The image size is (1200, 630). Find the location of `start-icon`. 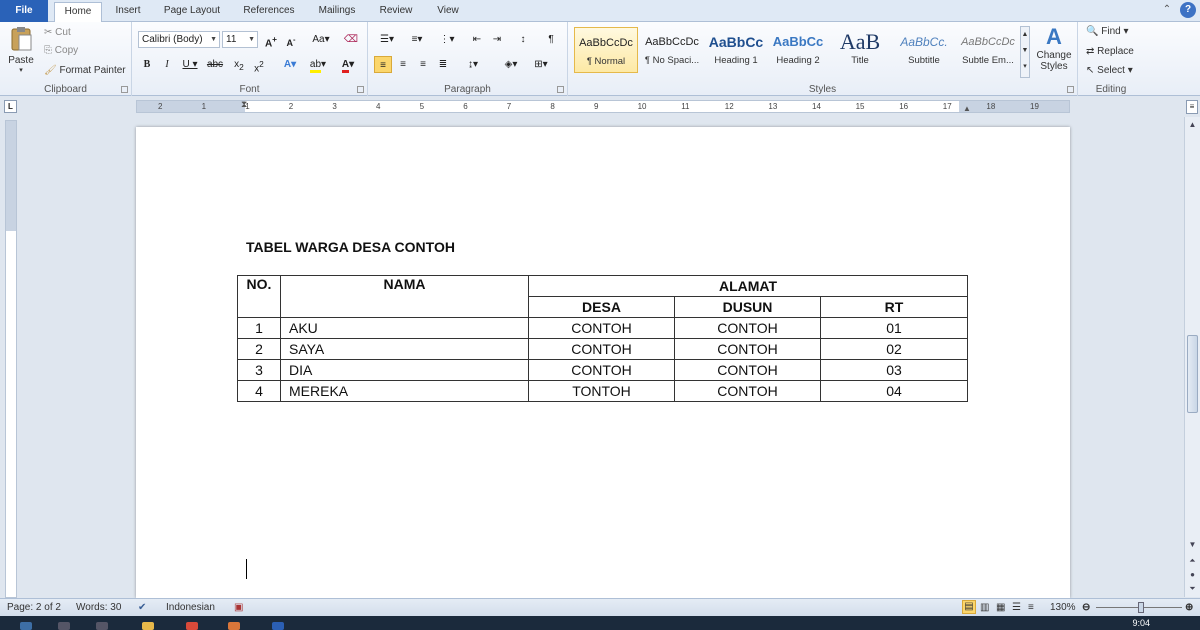

start-icon is located at coordinates (26, 626).